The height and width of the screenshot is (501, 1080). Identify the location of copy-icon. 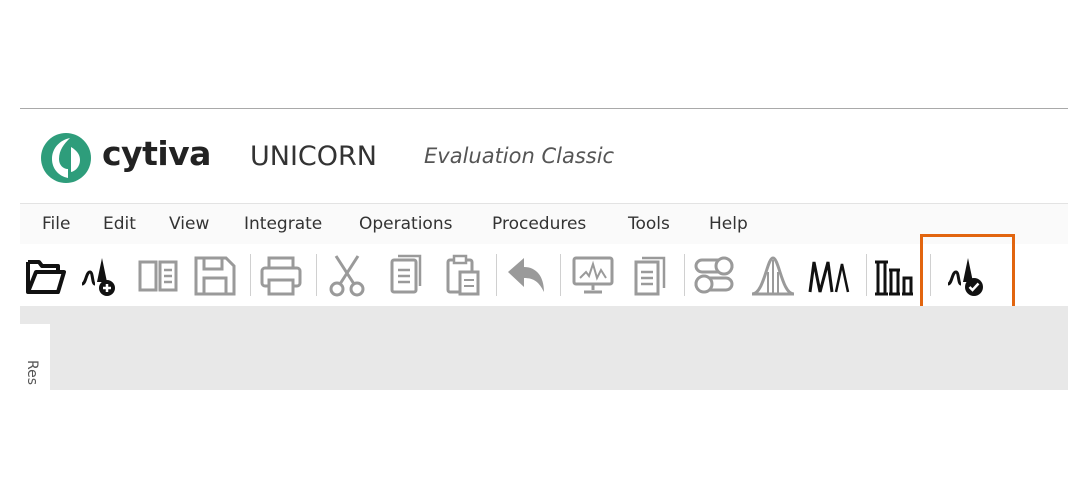
(406, 274).